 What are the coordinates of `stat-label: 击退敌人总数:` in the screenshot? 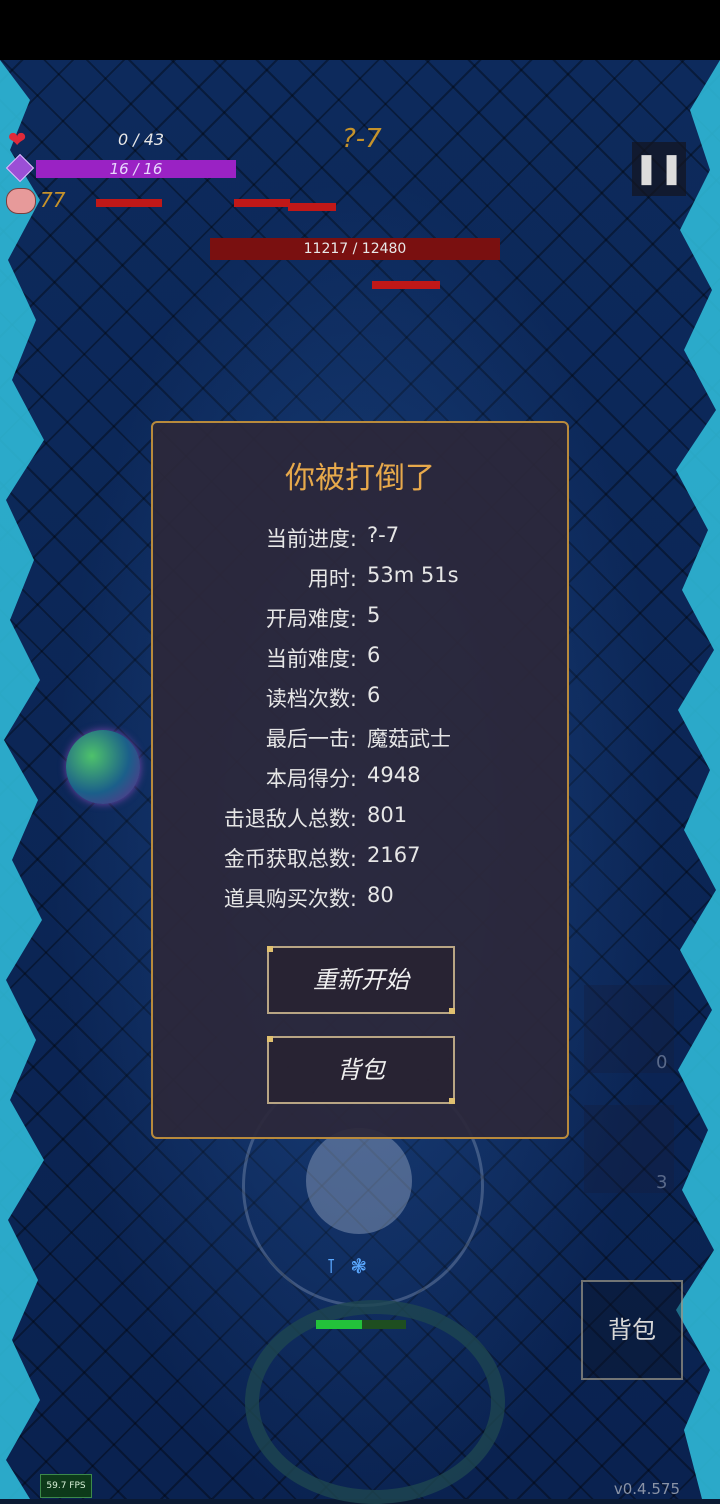 It's located at (290, 819).